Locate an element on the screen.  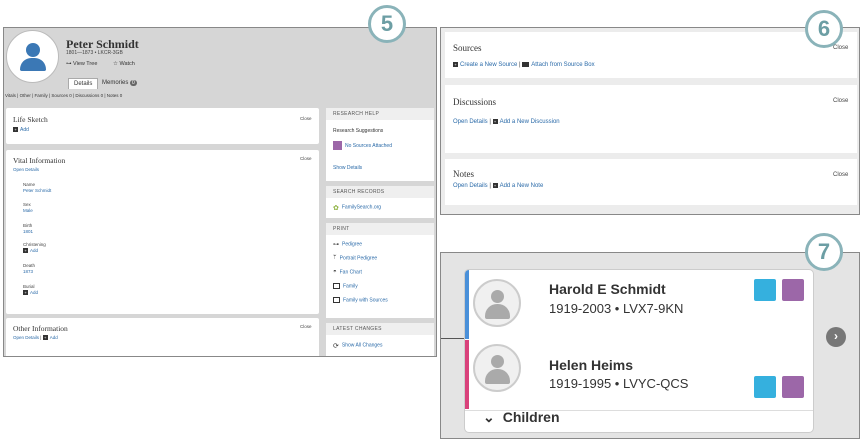
no-sources-item: No Sources Attached is located at coordinates (362, 145).